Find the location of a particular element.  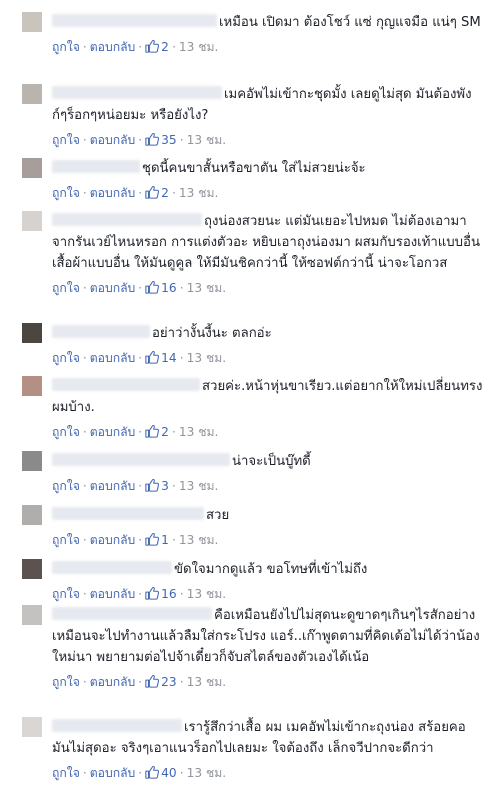

like-count: 14 is located at coordinates (169, 358).